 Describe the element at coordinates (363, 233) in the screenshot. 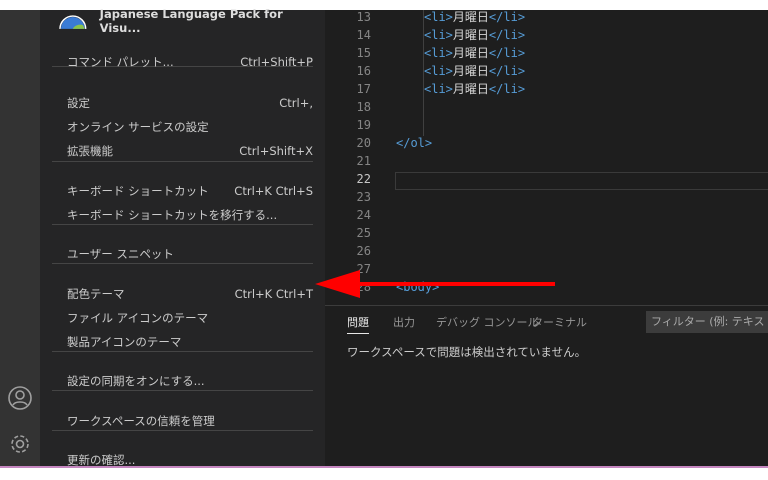

I see `line-number: 25` at that location.